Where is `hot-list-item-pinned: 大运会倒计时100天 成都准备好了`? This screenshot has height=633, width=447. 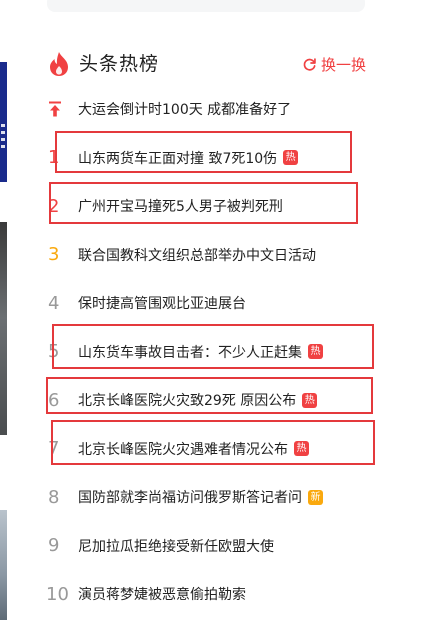
hot-list-item-pinned: 大运会倒计时100天 成都准备好了 is located at coordinates (213, 109).